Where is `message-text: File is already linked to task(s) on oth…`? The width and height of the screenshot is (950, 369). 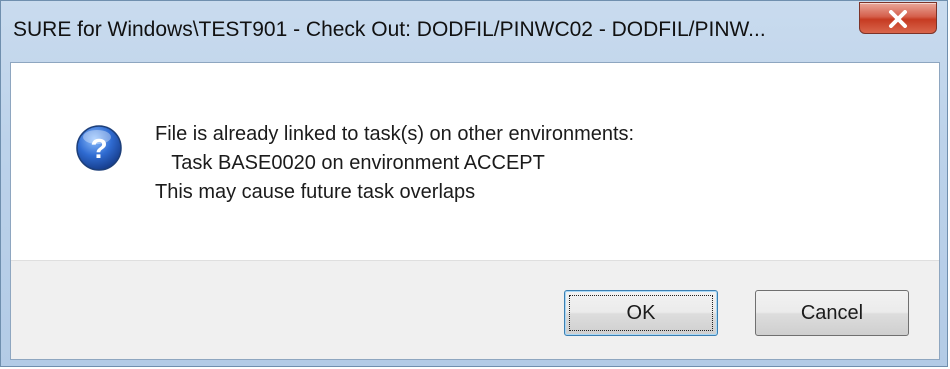 message-text: File is already linked to task(s) on oth… is located at coordinates (394, 163).